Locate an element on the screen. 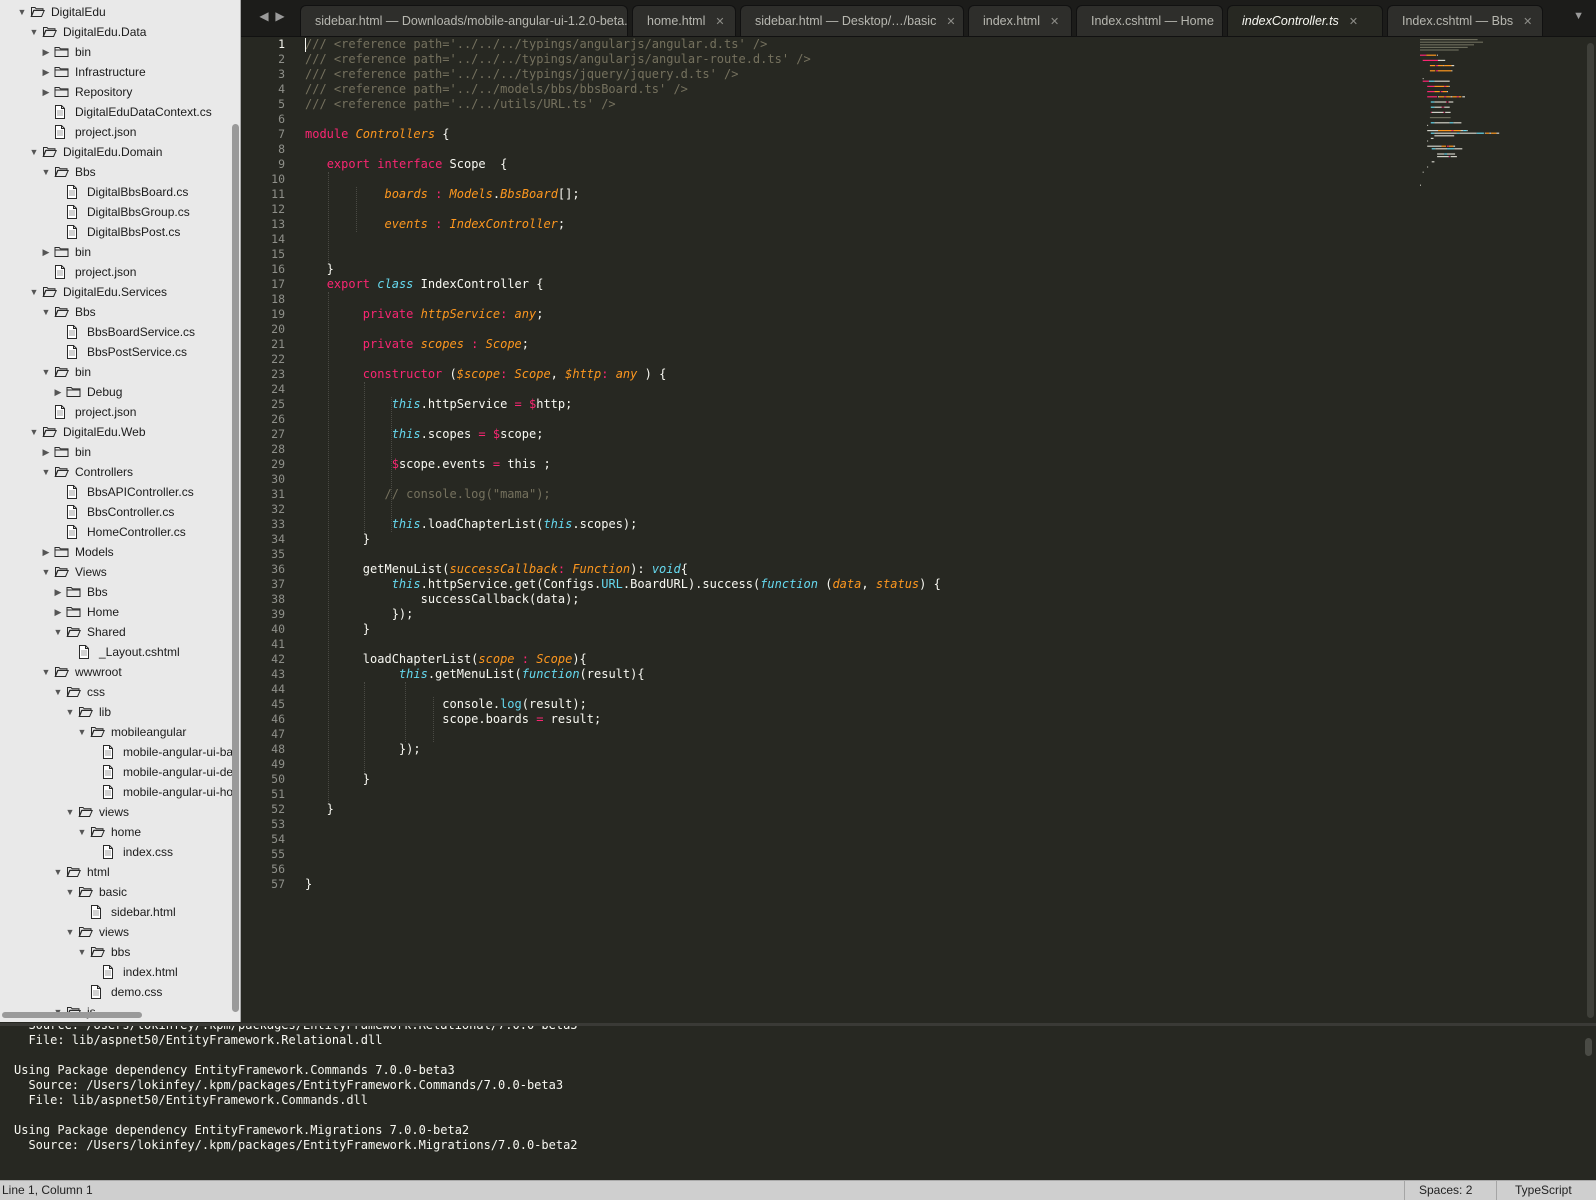 The height and width of the screenshot is (1200, 1596). code-line: private scopes : Scope; is located at coordinates (850, 344).